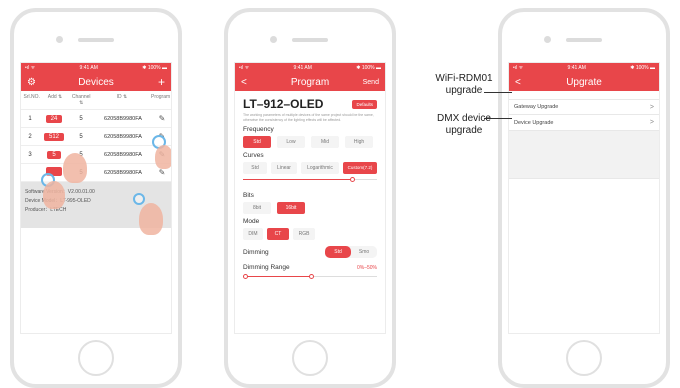  What do you see at coordinates (248, 195) in the screenshot?
I see `bits-label: Bits` at bounding box center [248, 195].